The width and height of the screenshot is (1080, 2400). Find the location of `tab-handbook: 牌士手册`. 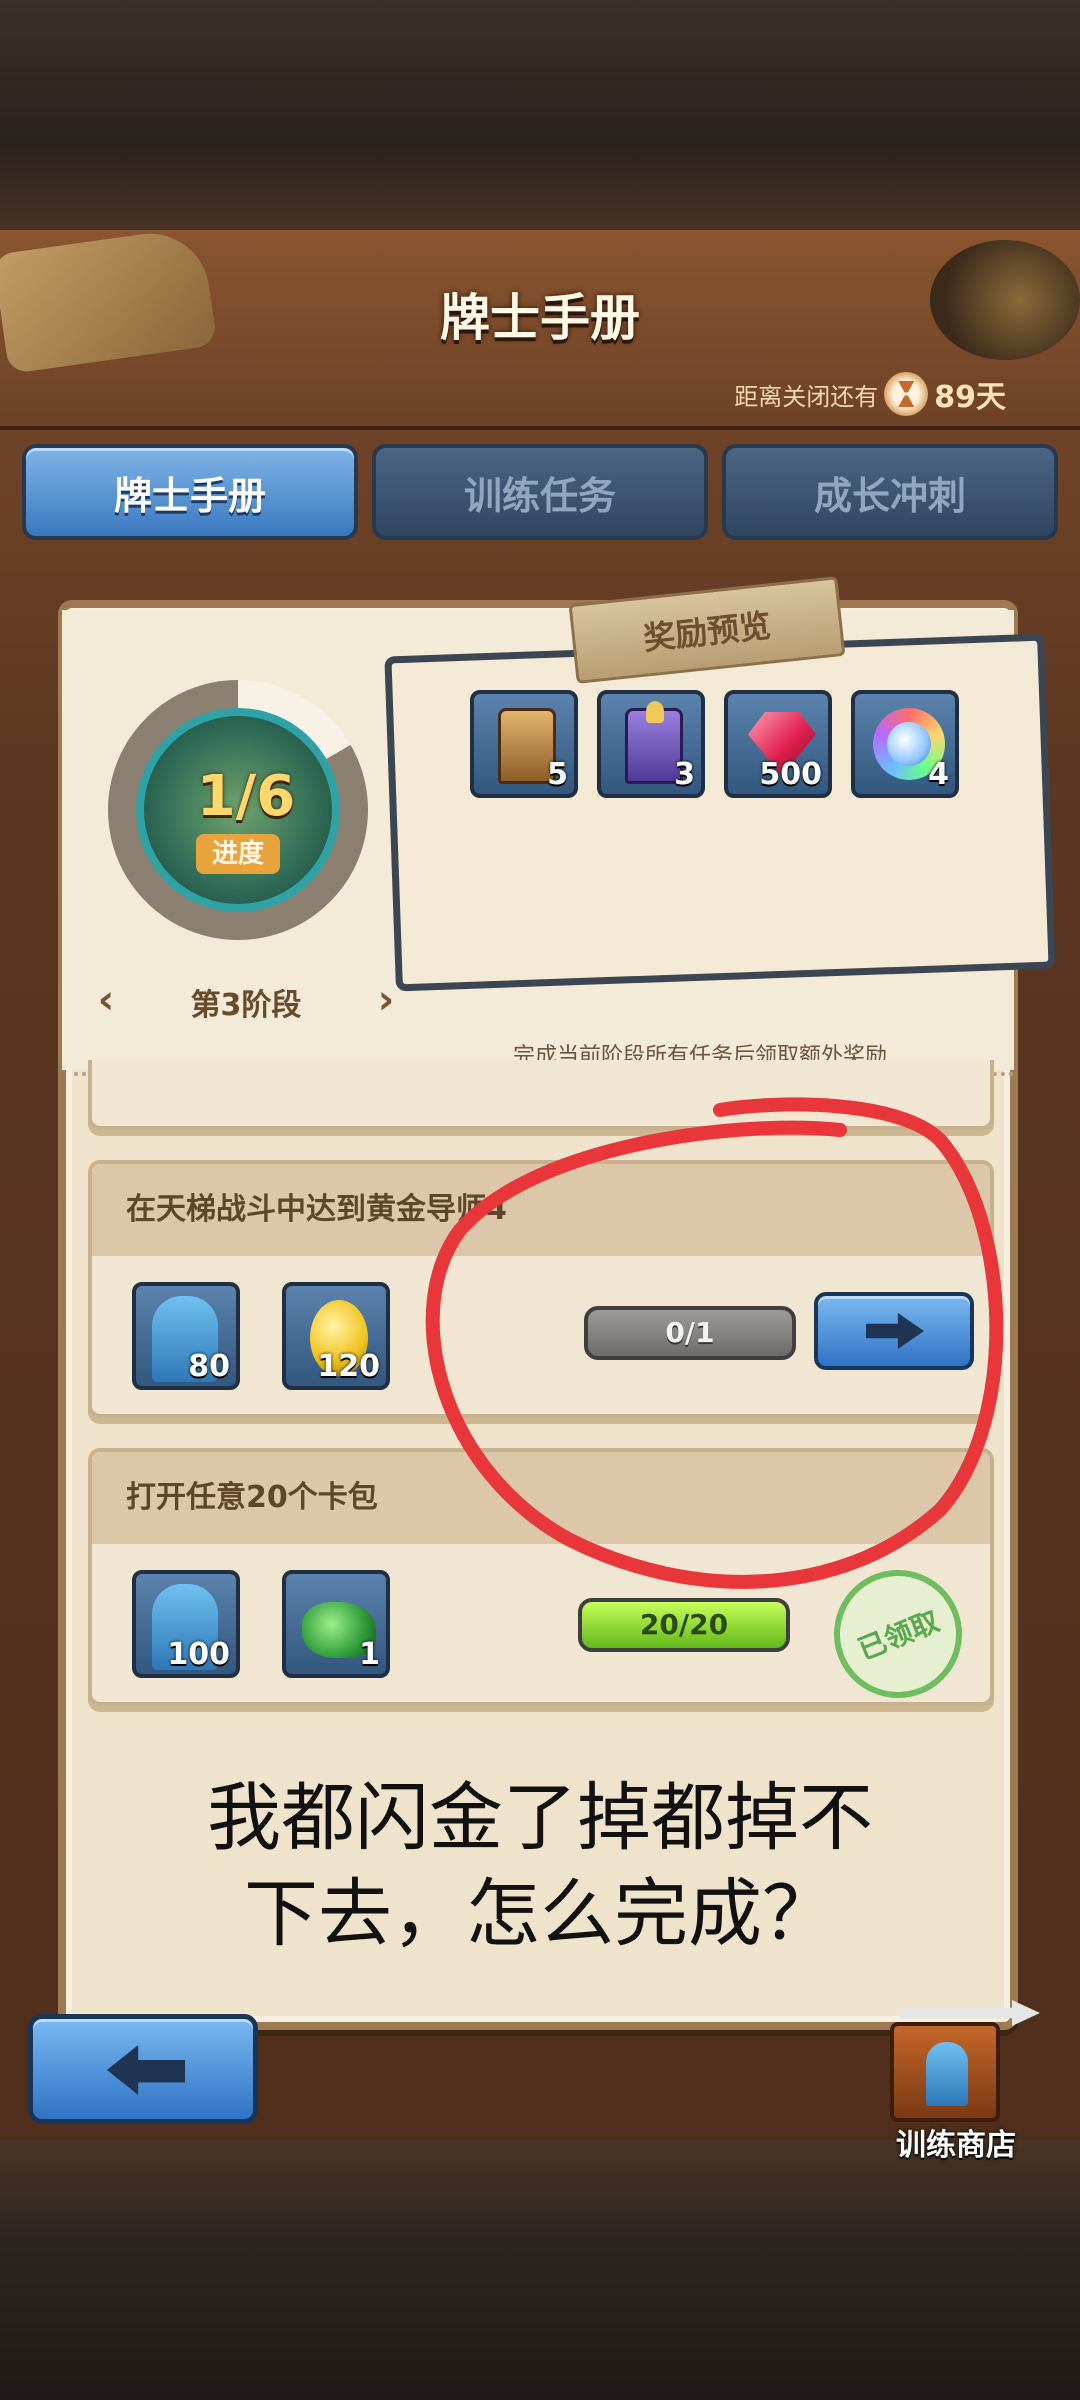

tab-handbook: 牌士手册 is located at coordinates (190, 492).